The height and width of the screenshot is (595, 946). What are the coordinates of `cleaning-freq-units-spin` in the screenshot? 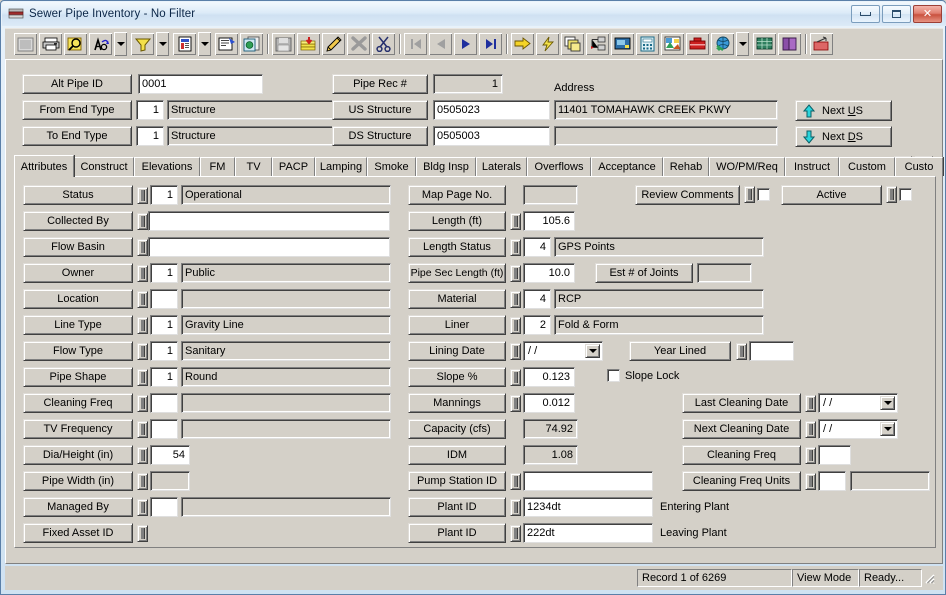 It's located at (810, 481).